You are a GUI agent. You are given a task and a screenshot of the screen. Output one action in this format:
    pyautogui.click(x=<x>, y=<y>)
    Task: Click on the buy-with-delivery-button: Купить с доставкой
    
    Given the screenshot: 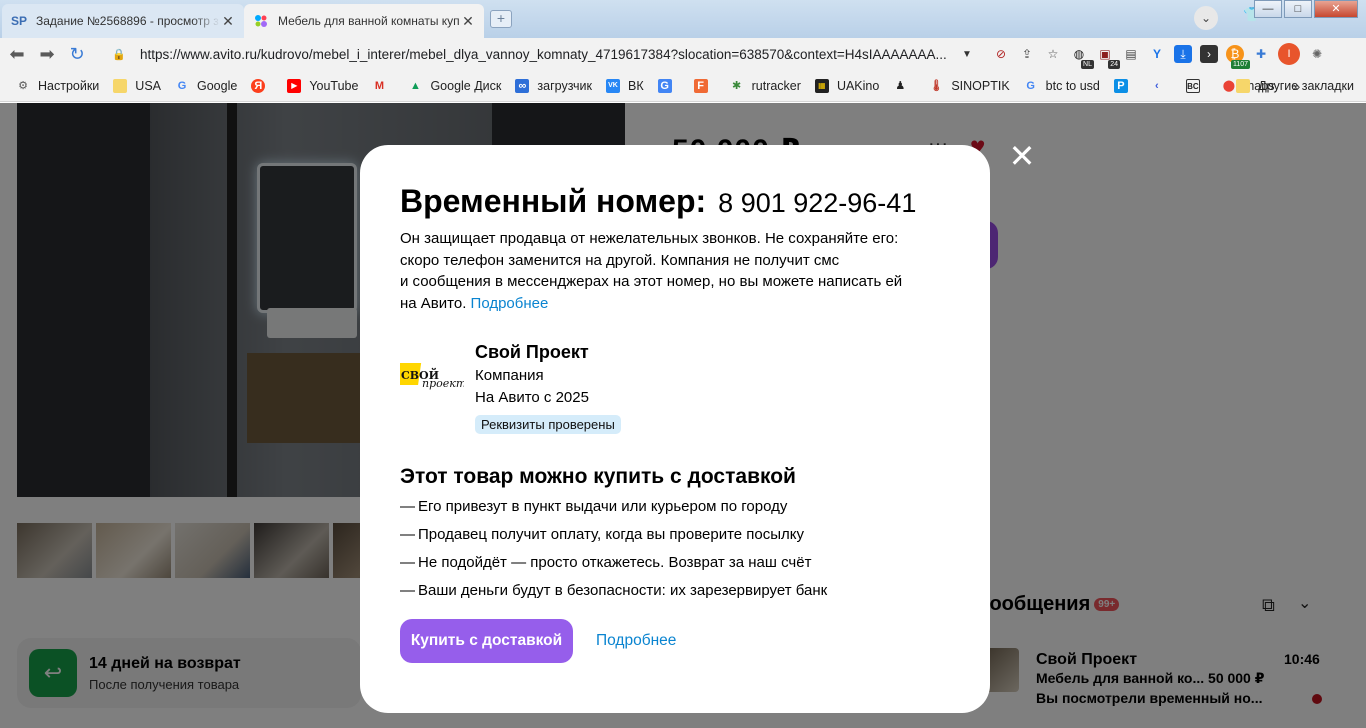 What is the action you would take?
    pyautogui.click(x=486, y=641)
    